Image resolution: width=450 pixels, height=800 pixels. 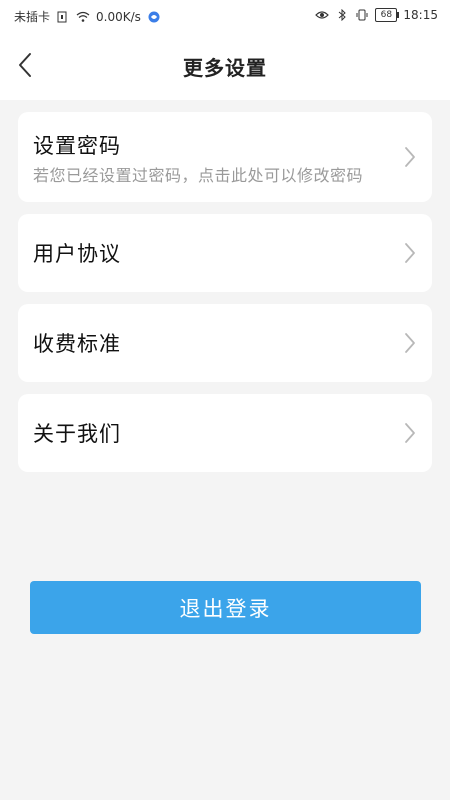 What do you see at coordinates (198, 175) in the screenshot?
I see `menu-item-description: 若您已经设置过密码，点击此处可以修改密码` at bounding box center [198, 175].